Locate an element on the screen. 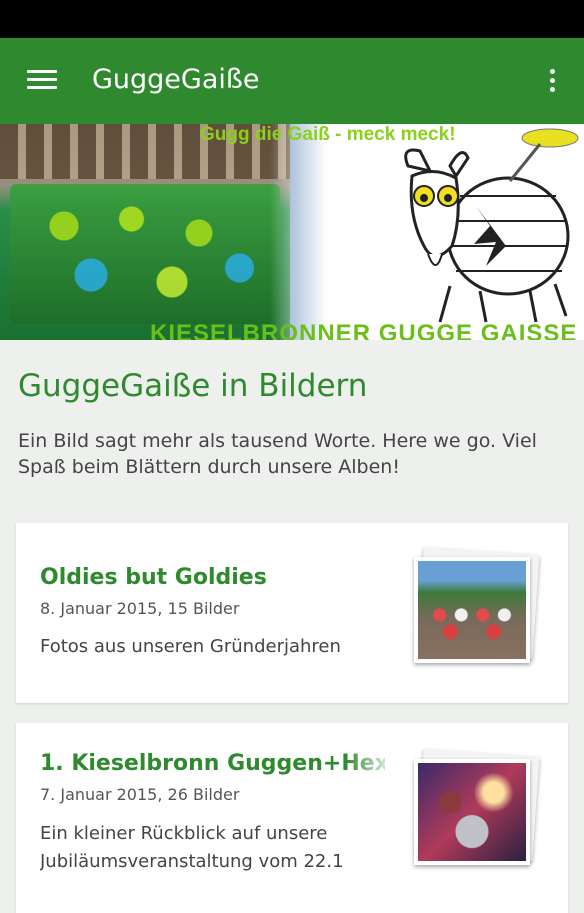 The height and width of the screenshot is (913, 584). album-title: 1. Kieselbronn Guggen+Hexen is located at coordinates (212, 763).